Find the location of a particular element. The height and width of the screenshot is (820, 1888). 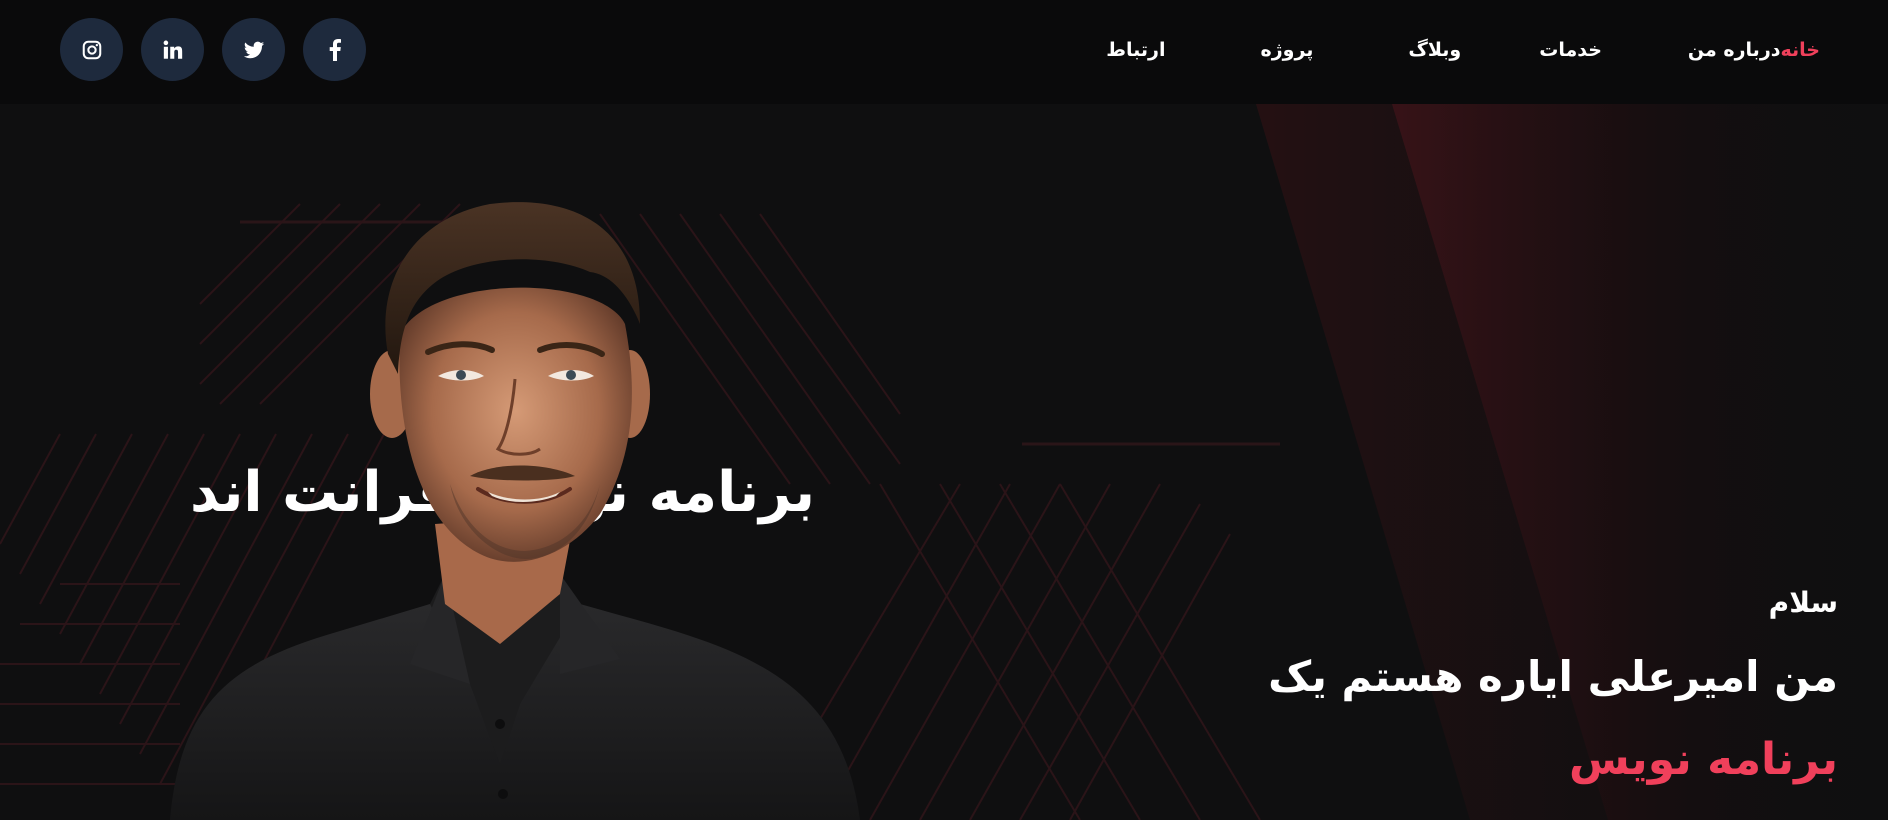

social-links is located at coordinates (213, 49).